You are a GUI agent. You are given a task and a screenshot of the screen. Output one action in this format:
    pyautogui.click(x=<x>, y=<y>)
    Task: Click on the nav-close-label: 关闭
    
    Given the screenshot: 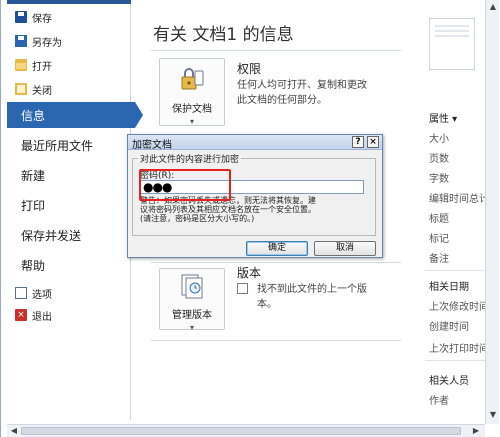 What is the action you would take?
    pyautogui.click(x=42, y=91)
    